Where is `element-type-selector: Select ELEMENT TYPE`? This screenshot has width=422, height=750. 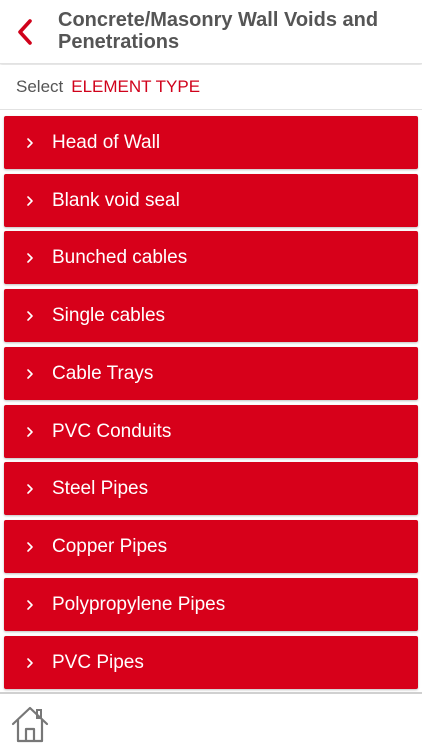 element-type-selector: Select ELEMENT TYPE is located at coordinates (211, 87).